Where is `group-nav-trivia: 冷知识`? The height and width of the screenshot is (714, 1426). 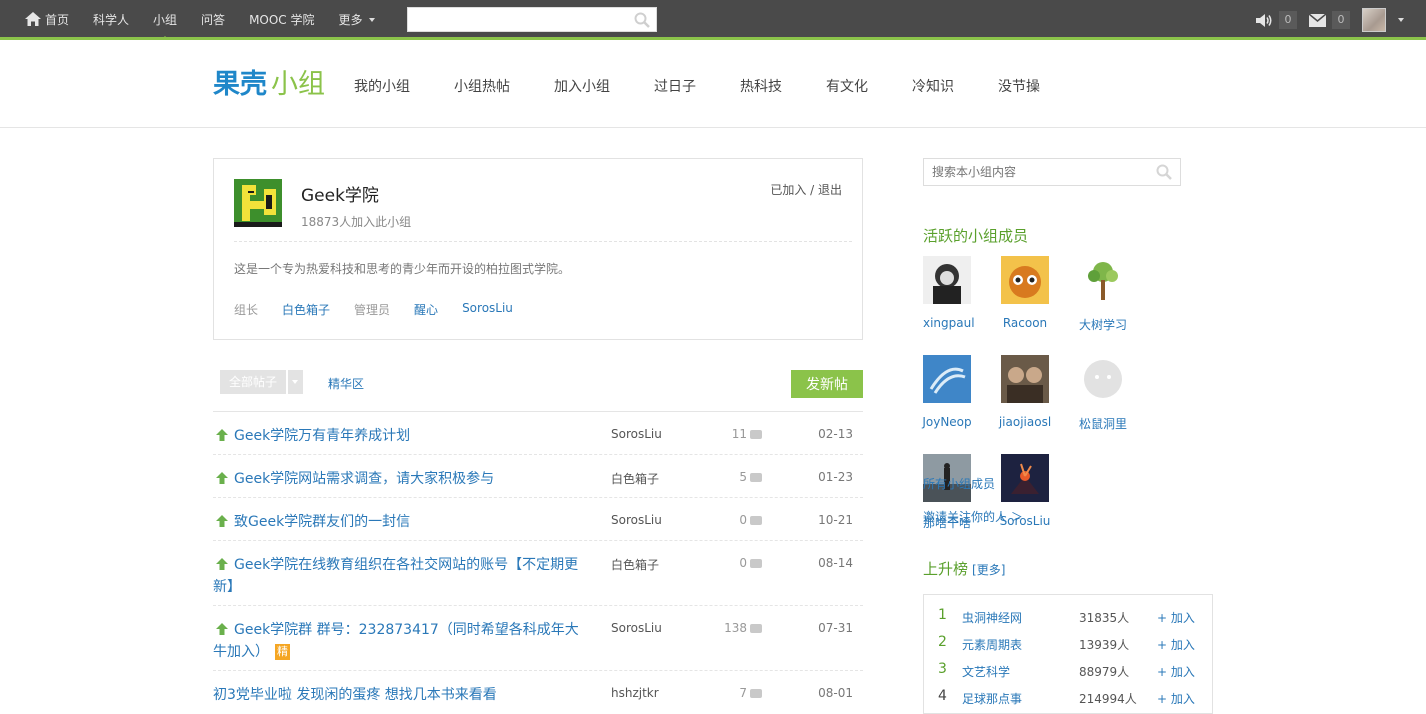 group-nav-trivia: 冷知识 is located at coordinates (933, 86).